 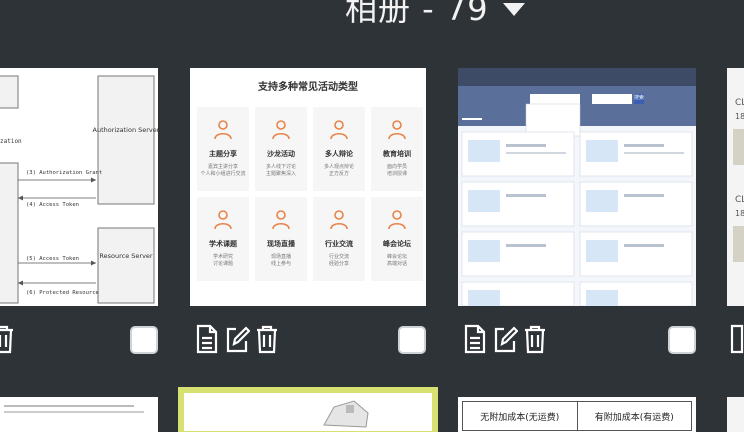 I want to click on resource-server-label: Resource Server, so click(x=126, y=256).